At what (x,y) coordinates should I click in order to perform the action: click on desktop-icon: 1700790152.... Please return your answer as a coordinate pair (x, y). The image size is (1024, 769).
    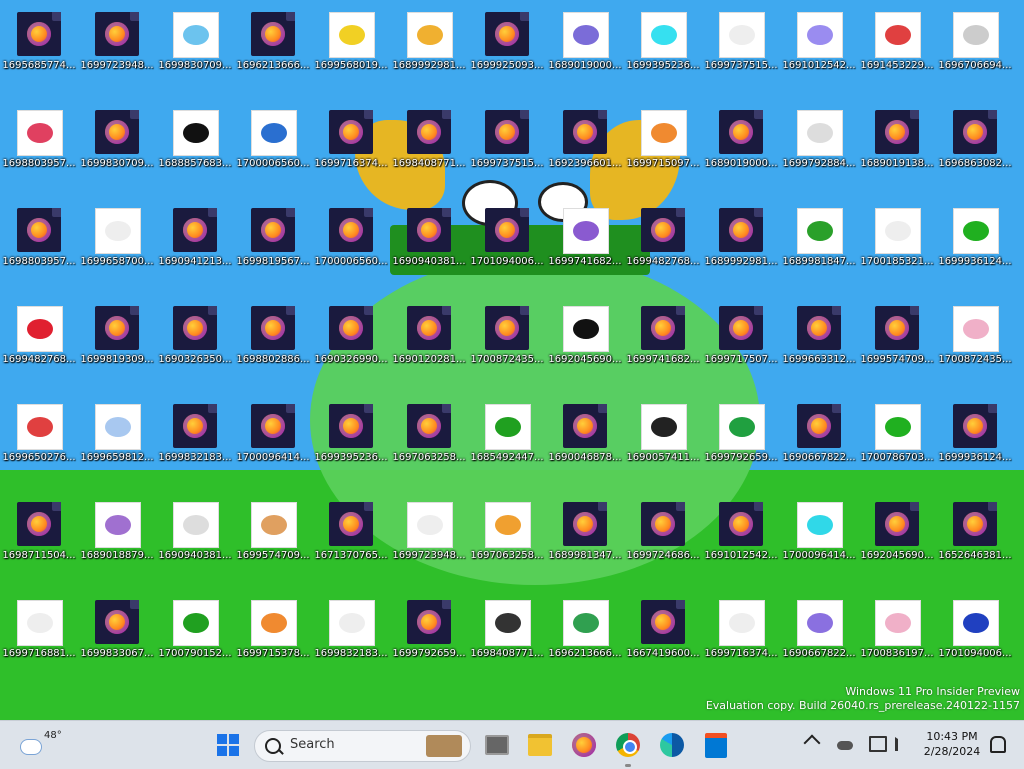
    Looking at the image, I should click on (195, 634).